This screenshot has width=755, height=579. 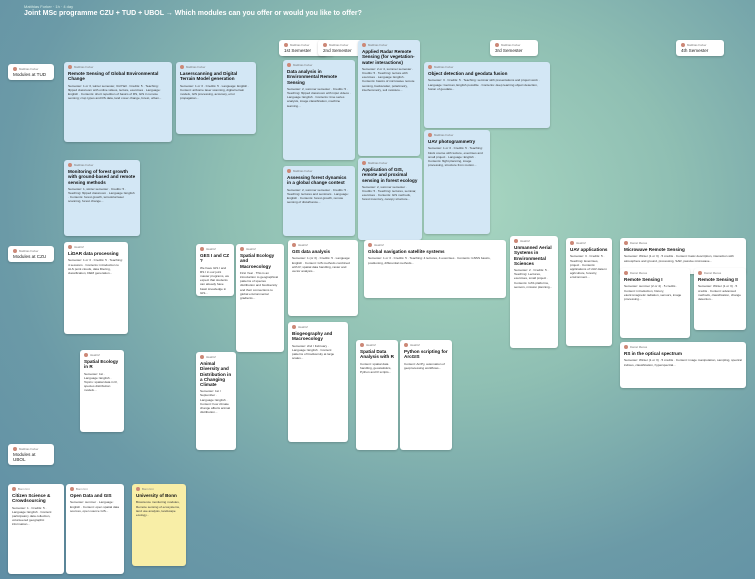 What do you see at coordinates (257, 261) in the screenshot?
I see `card-title: Spatial Ecology and Macroecology` at bounding box center [257, 261].